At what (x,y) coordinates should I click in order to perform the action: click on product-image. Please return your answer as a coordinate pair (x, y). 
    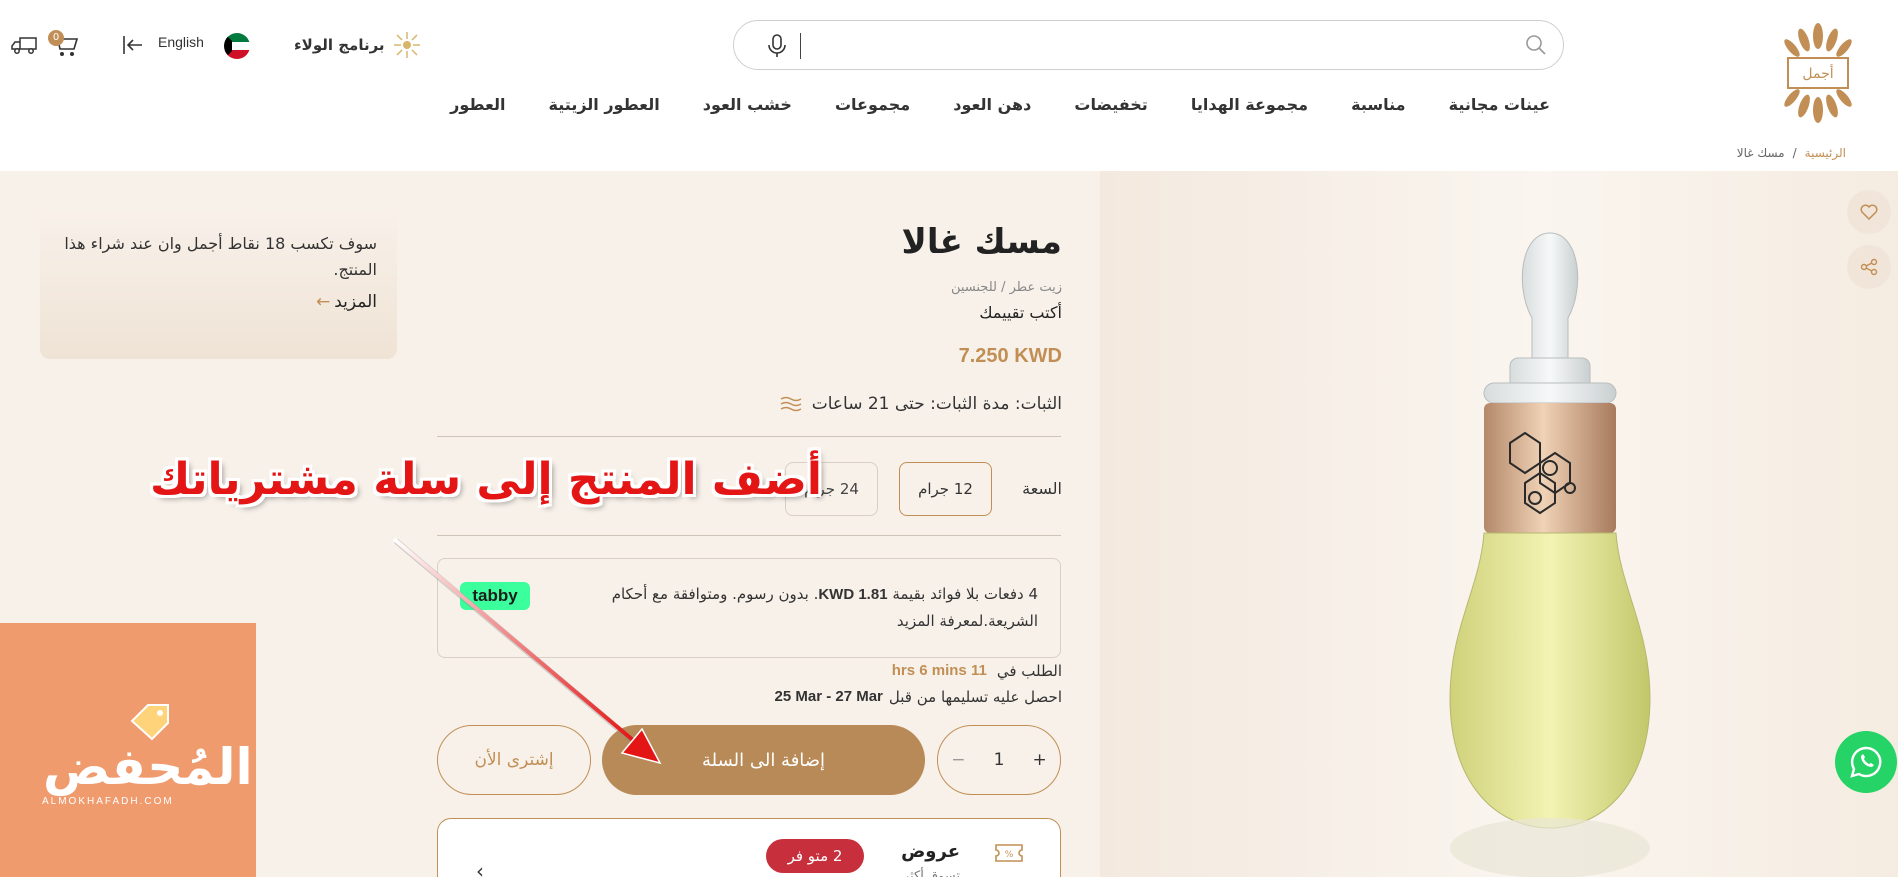
    Looking at the image, I should click on (1550, 552).